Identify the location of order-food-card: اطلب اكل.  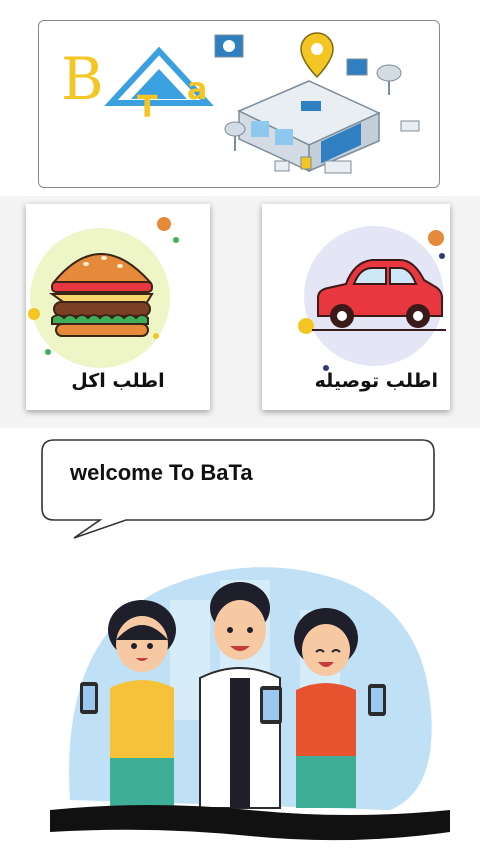
(118, 307).